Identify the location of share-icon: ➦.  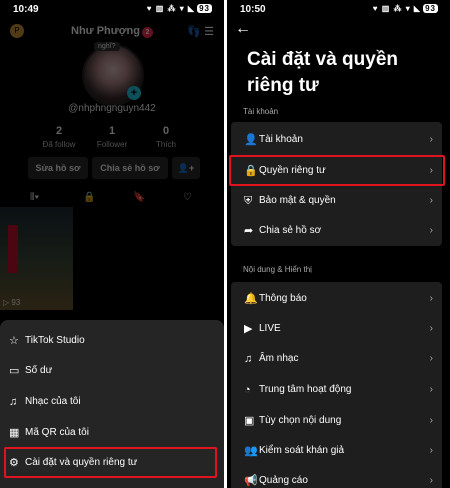
(249, 231).